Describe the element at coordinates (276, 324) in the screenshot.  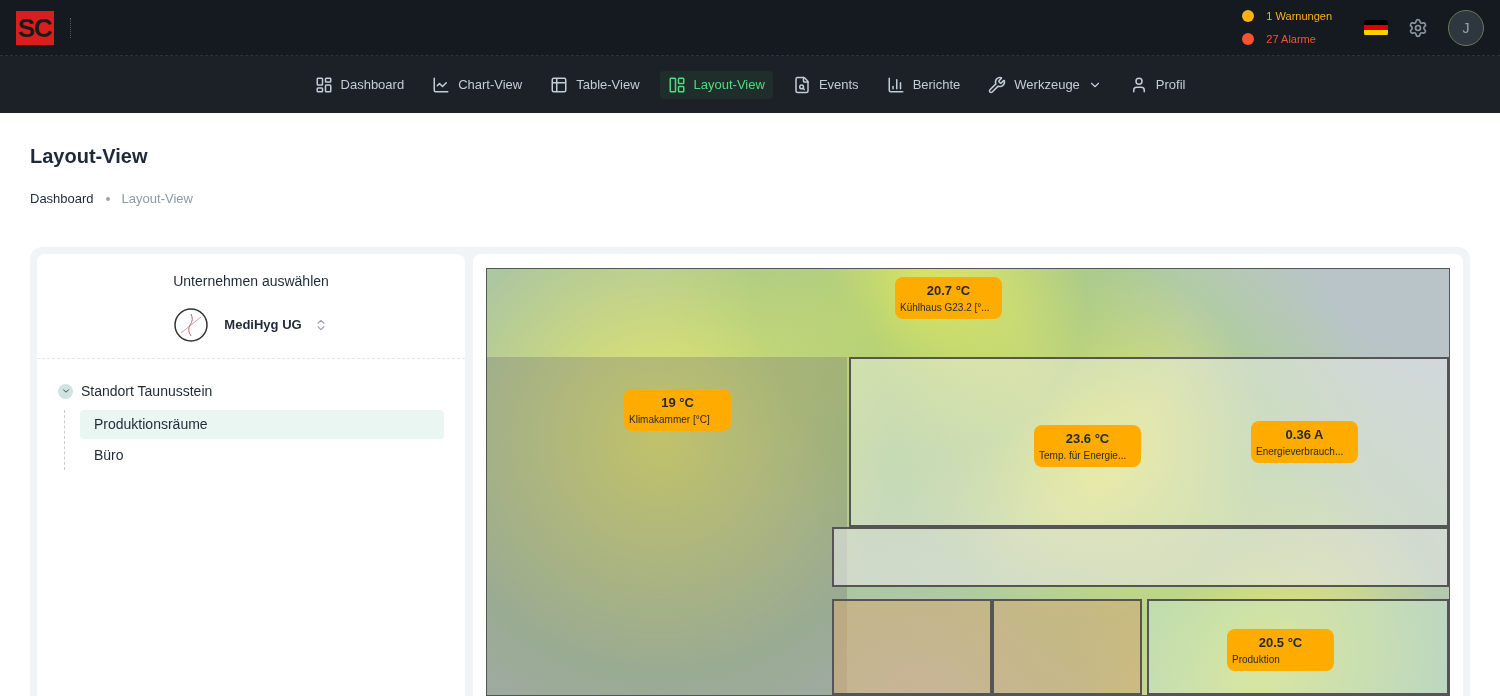
I see `company-select: MediHyg UG` at that location.